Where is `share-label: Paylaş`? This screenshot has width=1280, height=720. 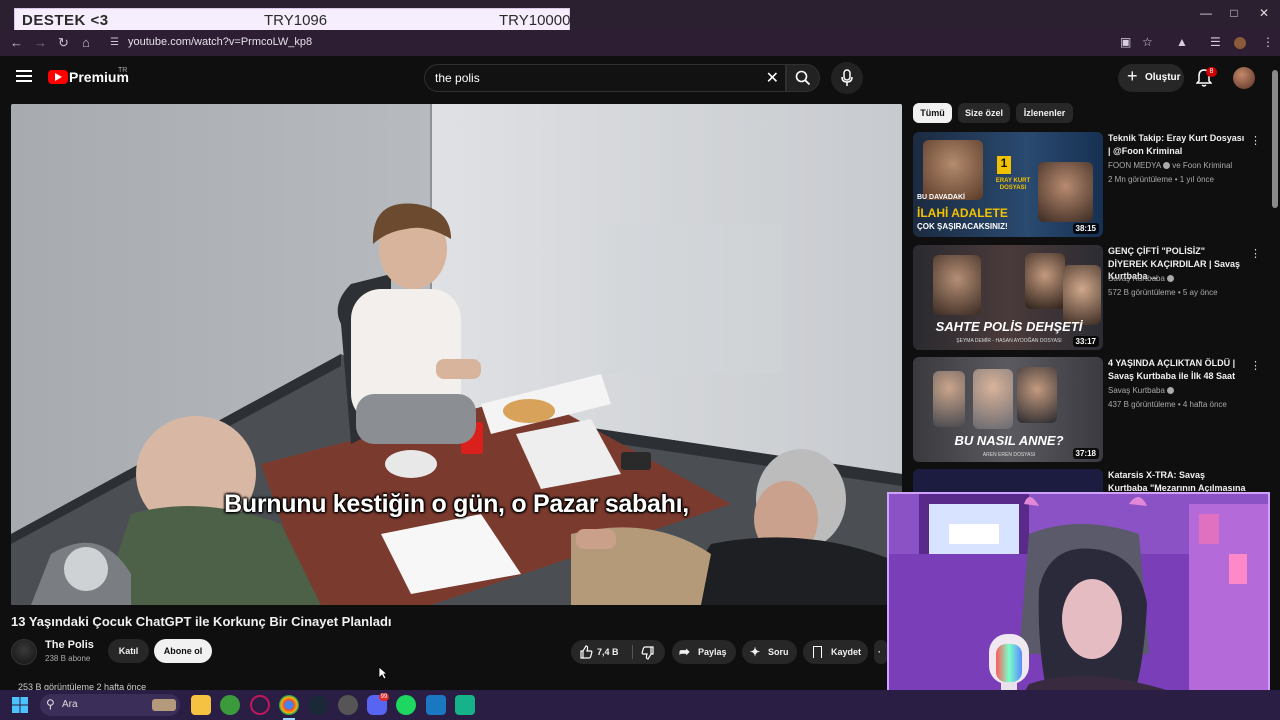
share-label: Paylaş is located at coordinates (712, 652).